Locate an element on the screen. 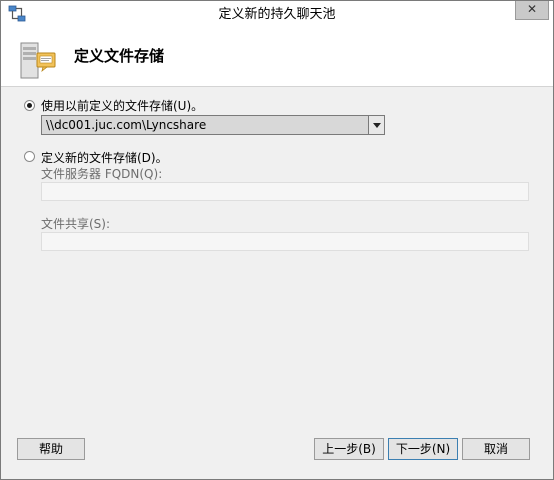  next-button: 下一步(N) is located at coordinates (423, 449).